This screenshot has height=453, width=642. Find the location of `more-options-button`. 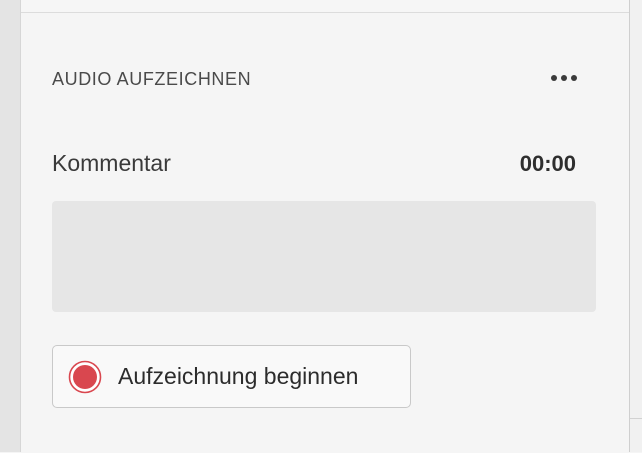

more-options-button is located at coordinates (564, 78).